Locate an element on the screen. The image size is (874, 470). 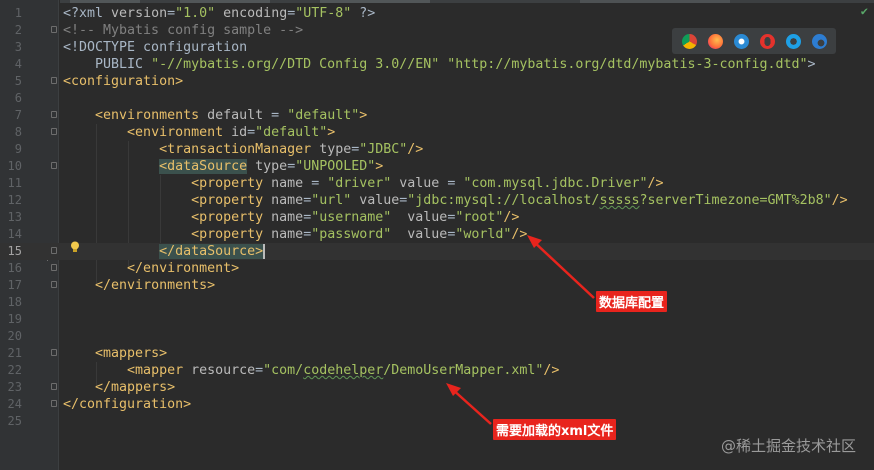
line-number: 16 is located at coordinates (14, 268).